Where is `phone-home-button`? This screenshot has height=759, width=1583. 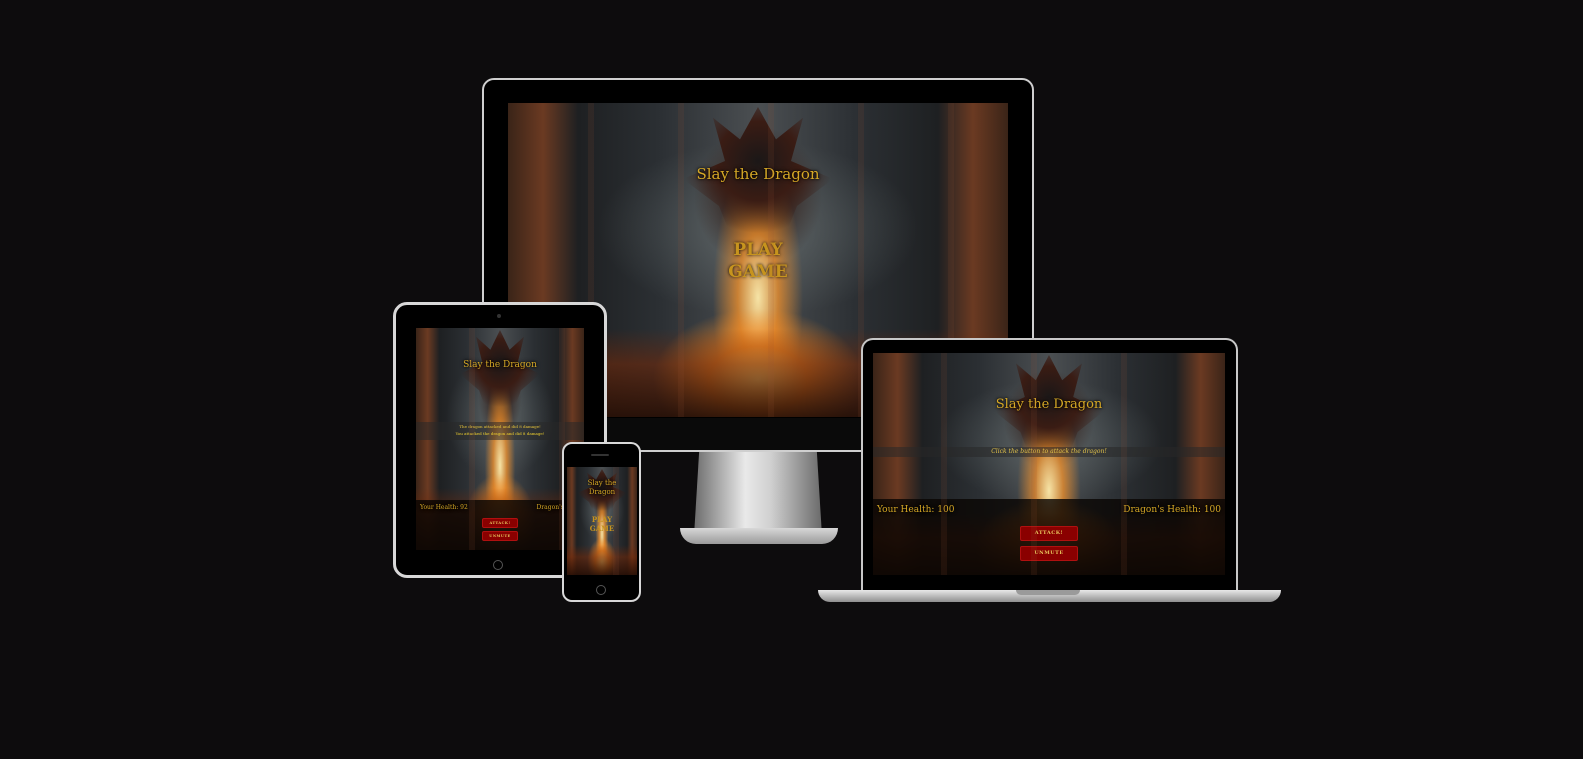 phone-home-button is located at coordinates (601, 590).